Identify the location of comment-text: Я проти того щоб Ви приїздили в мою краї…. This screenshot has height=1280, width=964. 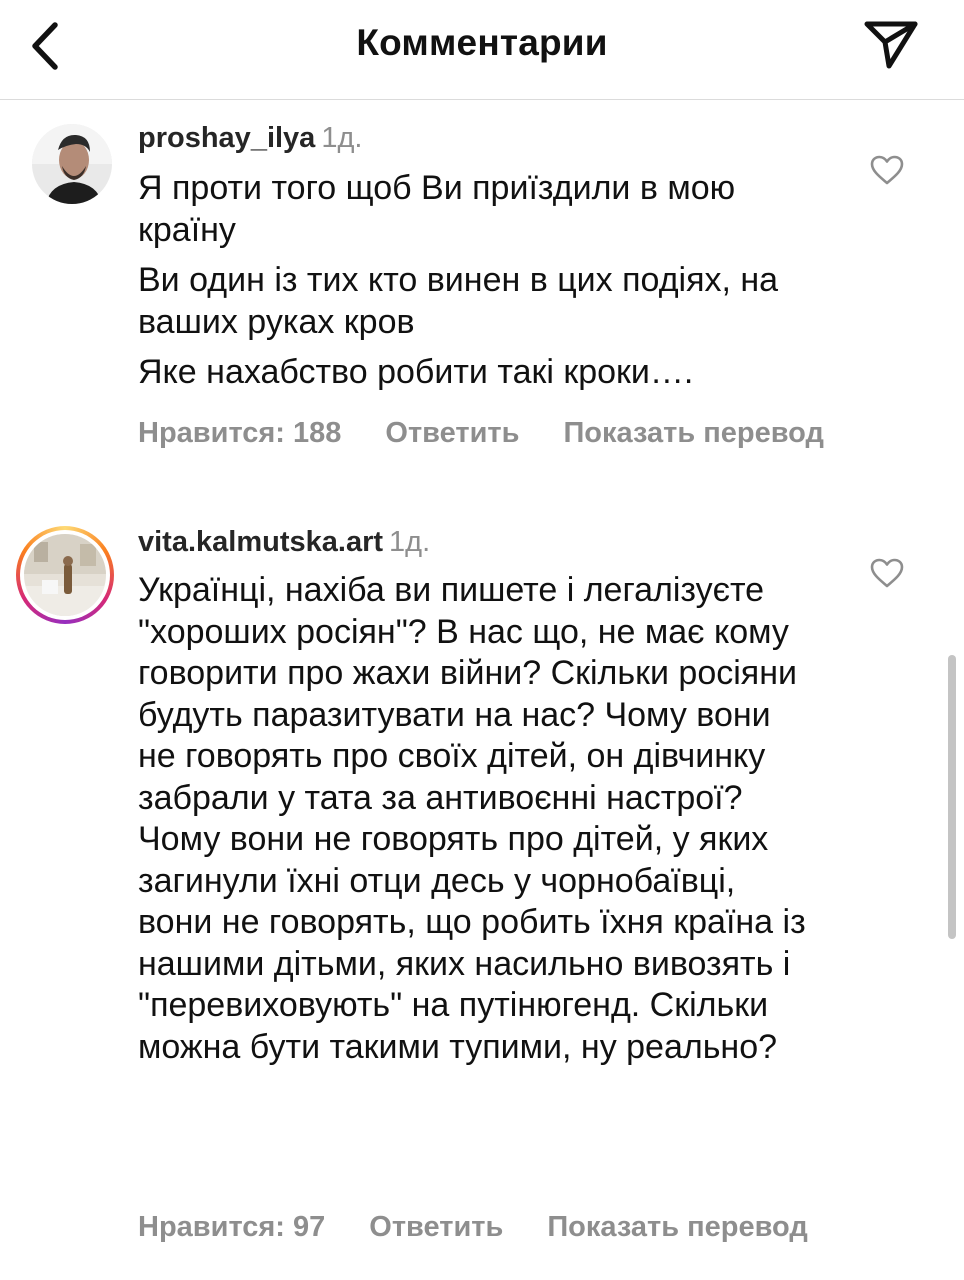
(478, 281).